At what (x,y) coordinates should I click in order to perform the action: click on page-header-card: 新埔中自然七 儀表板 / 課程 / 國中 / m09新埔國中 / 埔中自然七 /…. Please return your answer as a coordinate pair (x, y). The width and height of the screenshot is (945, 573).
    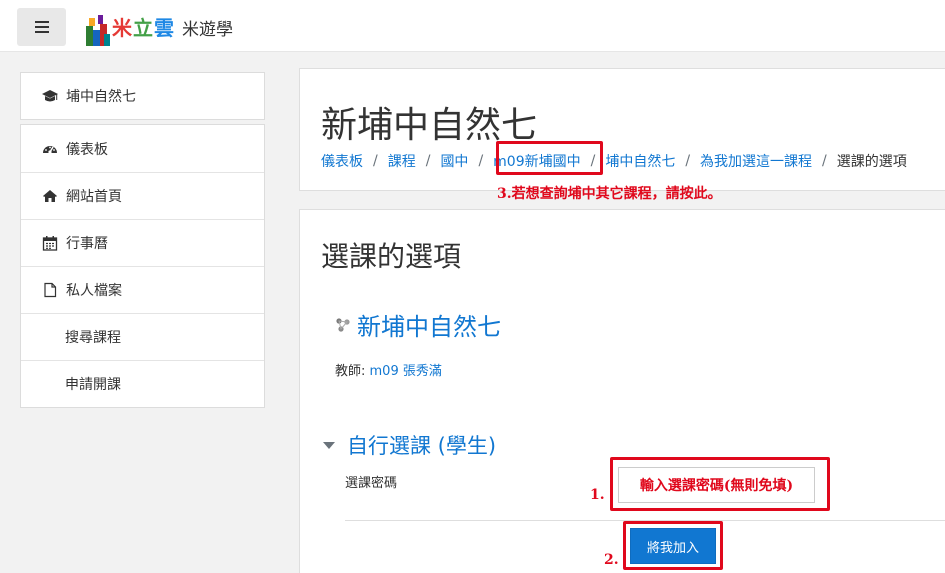
    Looking at the image, I should click on (622, 129).